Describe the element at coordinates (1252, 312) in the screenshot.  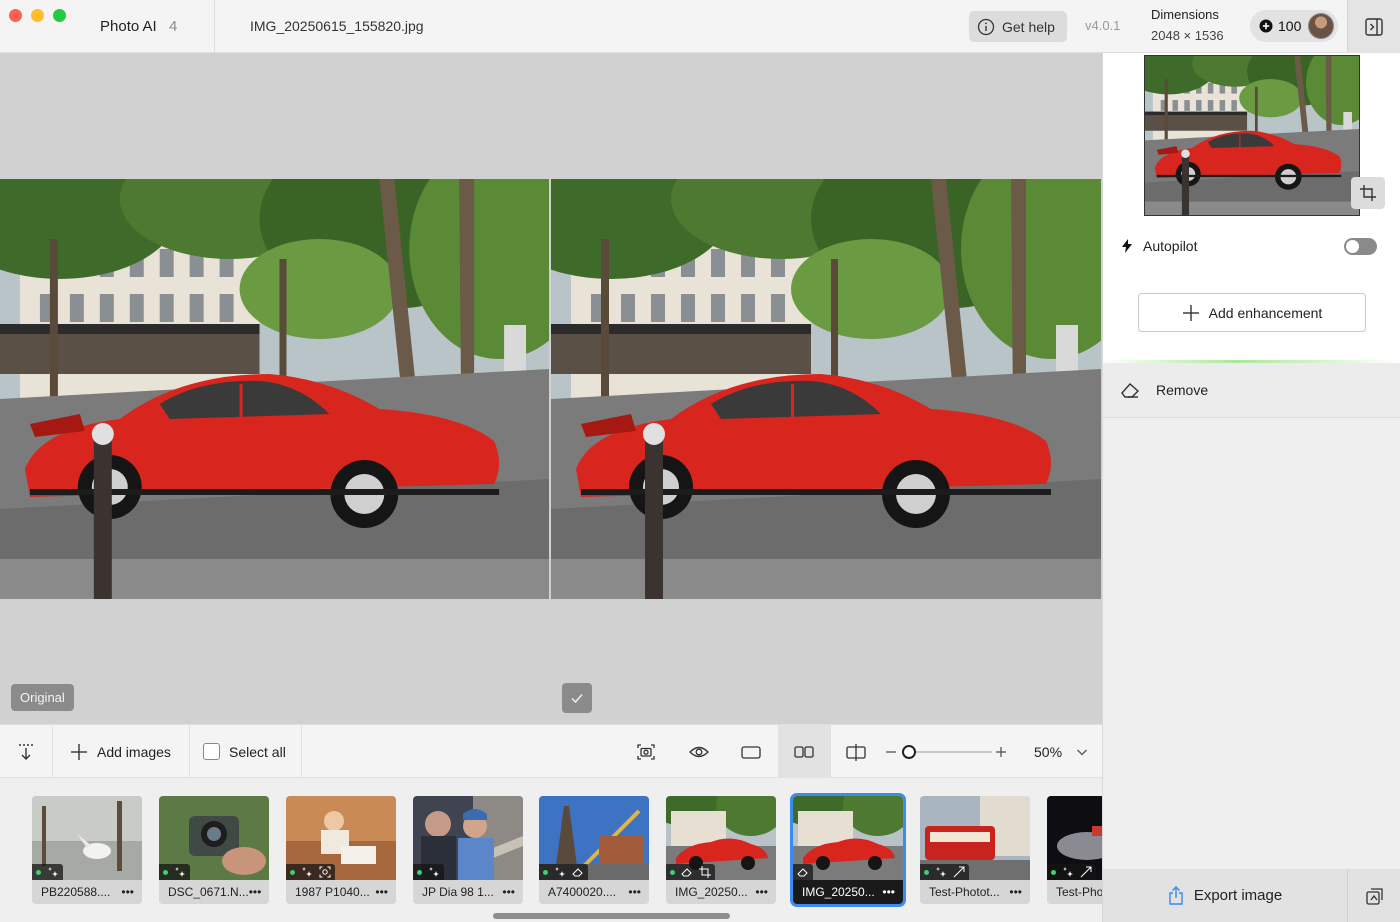
I see `add-enhancement-button: Add enhancement` at that location.